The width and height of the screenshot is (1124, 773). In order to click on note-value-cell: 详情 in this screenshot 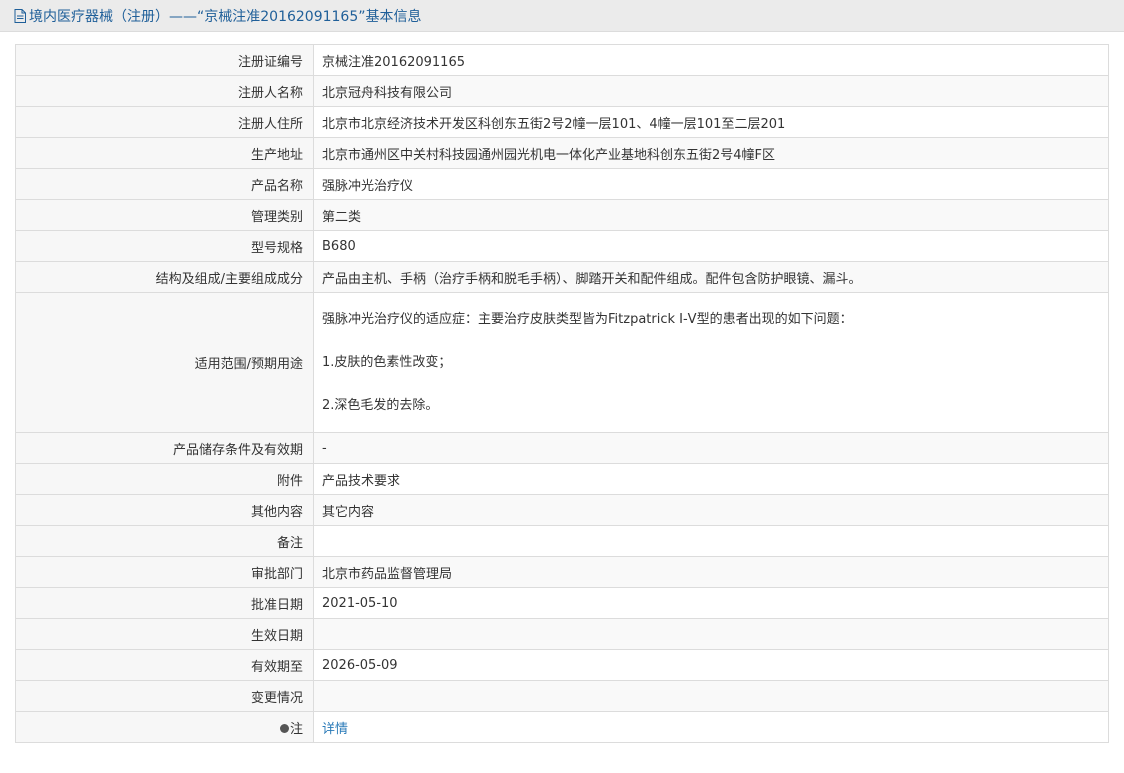, I will do `click(711, 727)`.